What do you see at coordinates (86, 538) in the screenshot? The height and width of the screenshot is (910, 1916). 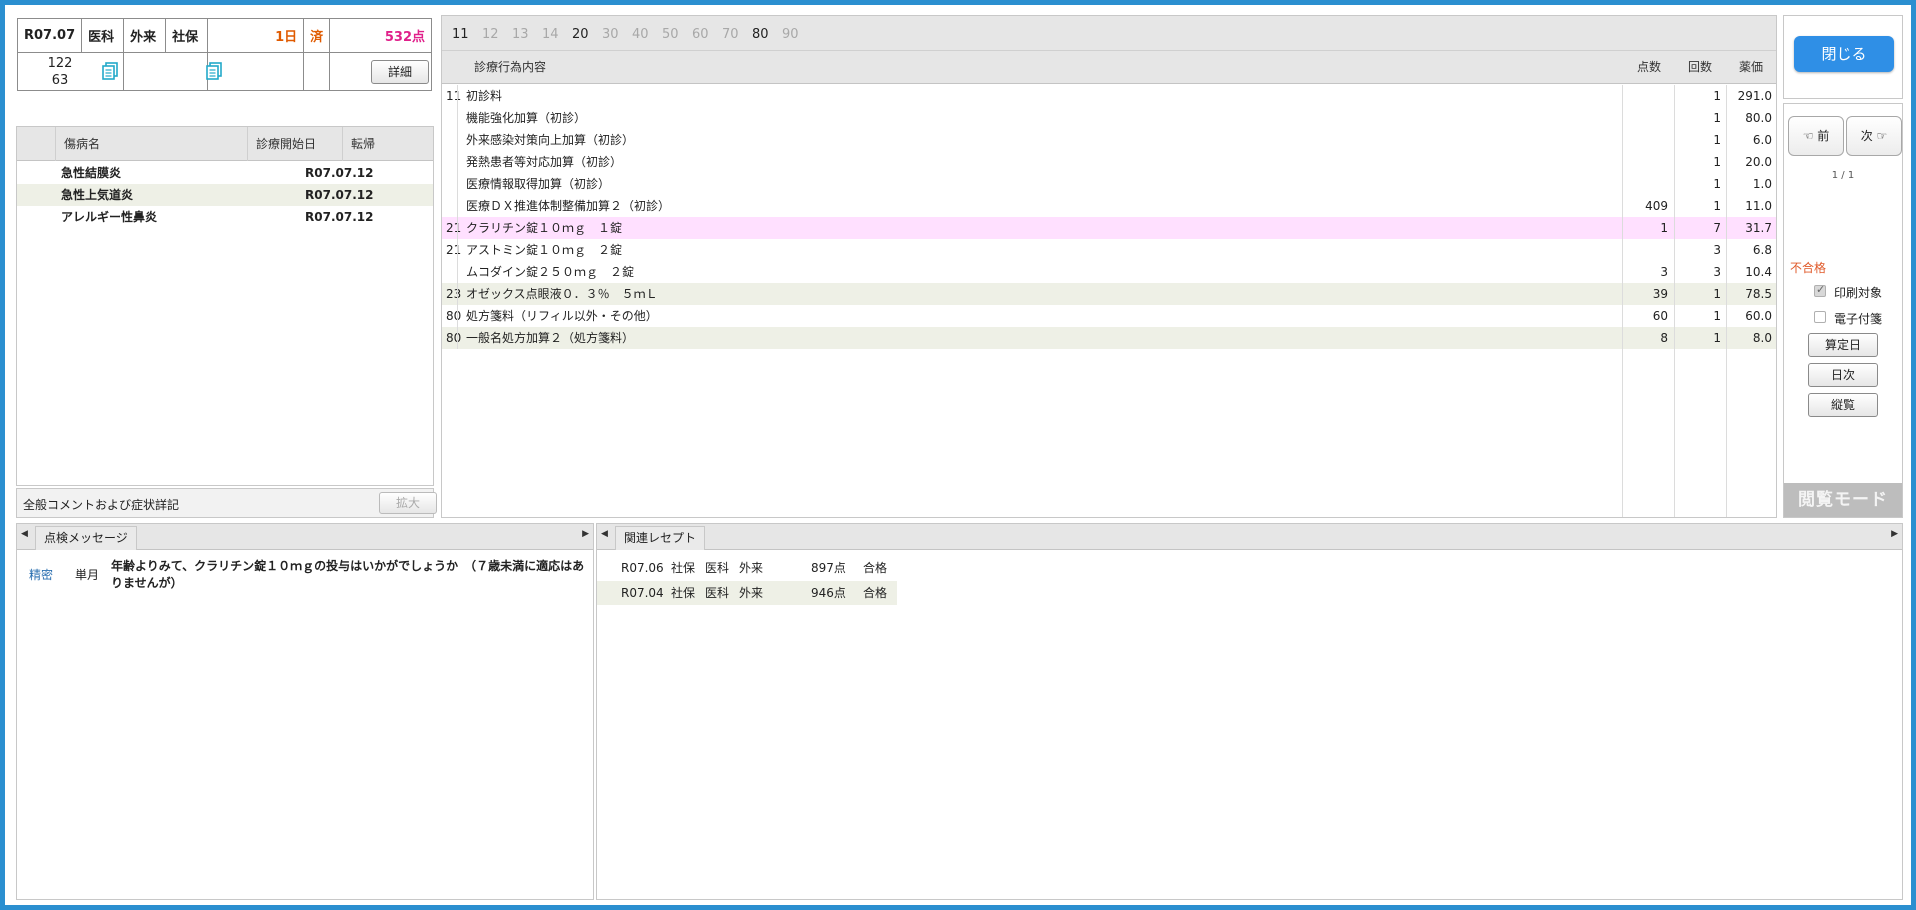 I see `tab-check-messages: 点検メッセージ` at bounding box center [86, 538].